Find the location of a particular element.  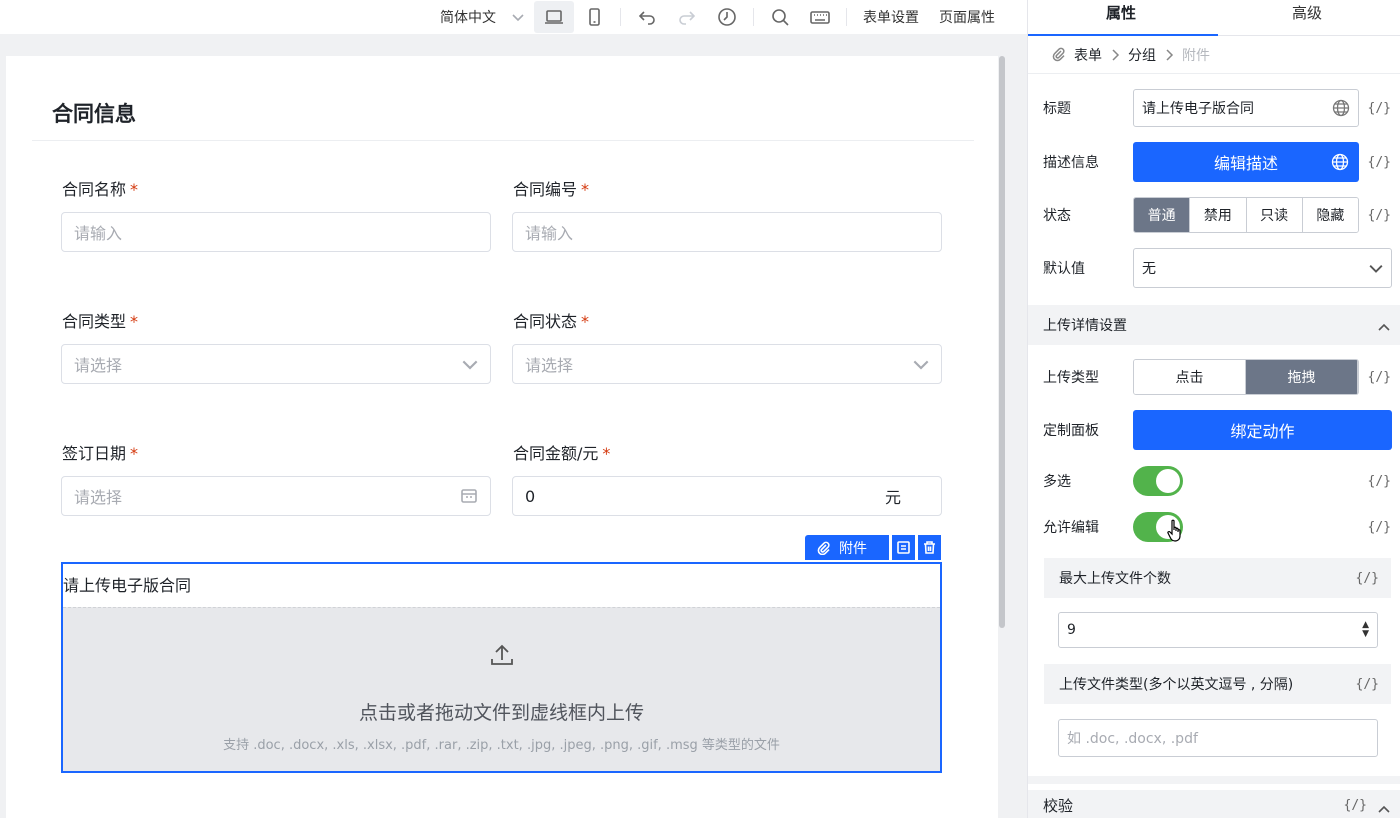

contract-number-input: 请输入 is located at coordinates (727, 232).